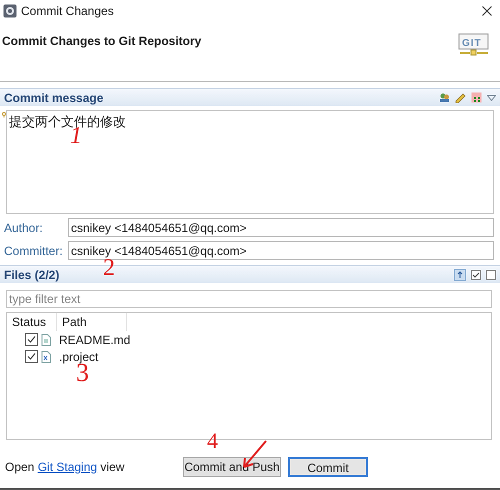 The width and height of the screenshot is (500, 490). What do you see at coordinates (32, 322) in the screenshot?
I see `column-header: Status` at bounding box center [32, 322].